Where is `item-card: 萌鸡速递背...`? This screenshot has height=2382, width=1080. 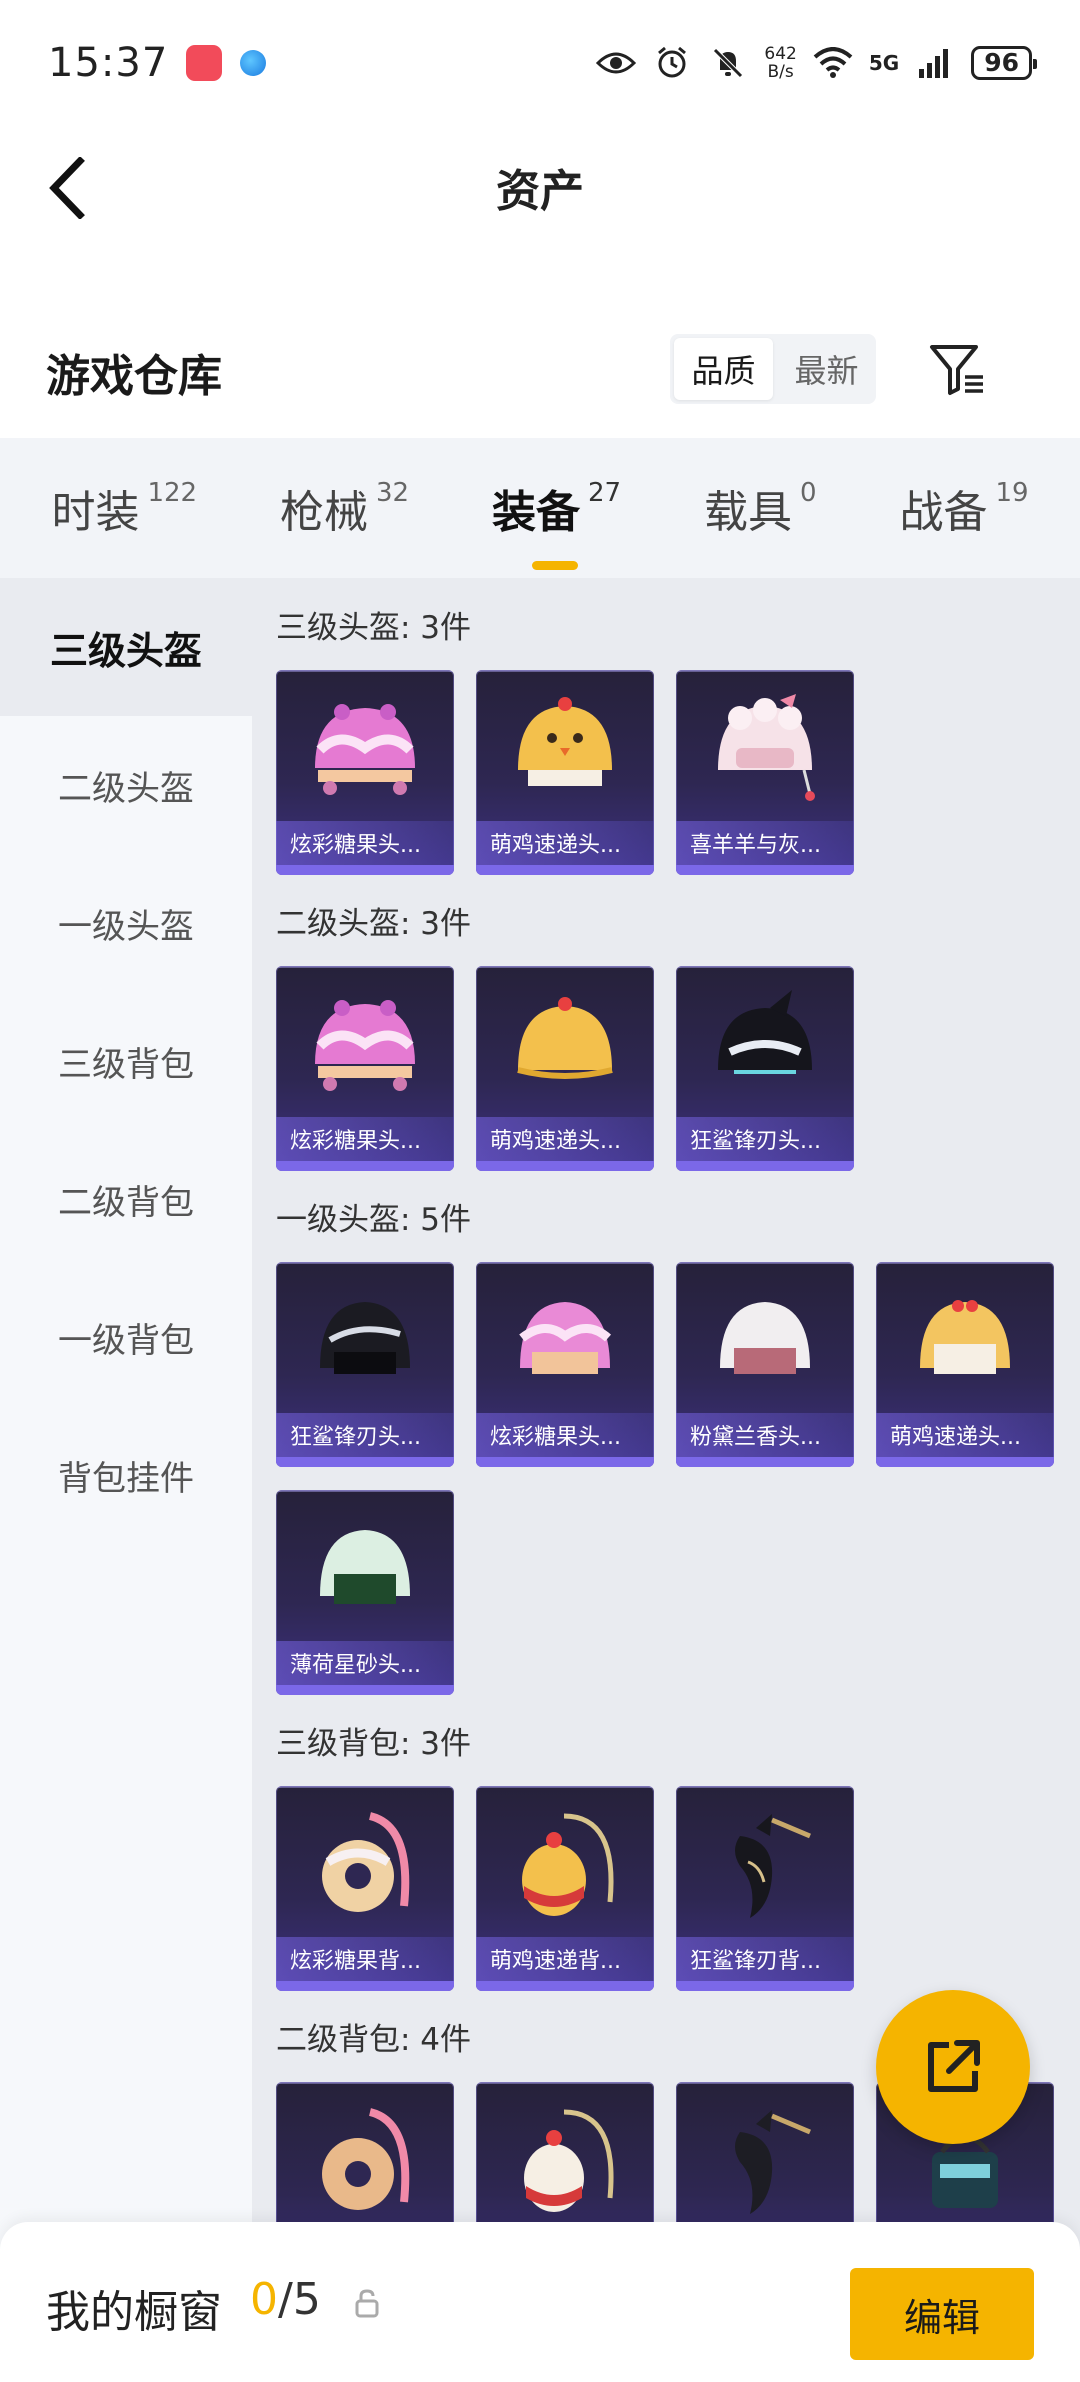 item-card: 萌鸡速递背... is located at coordinates (565, 1888).